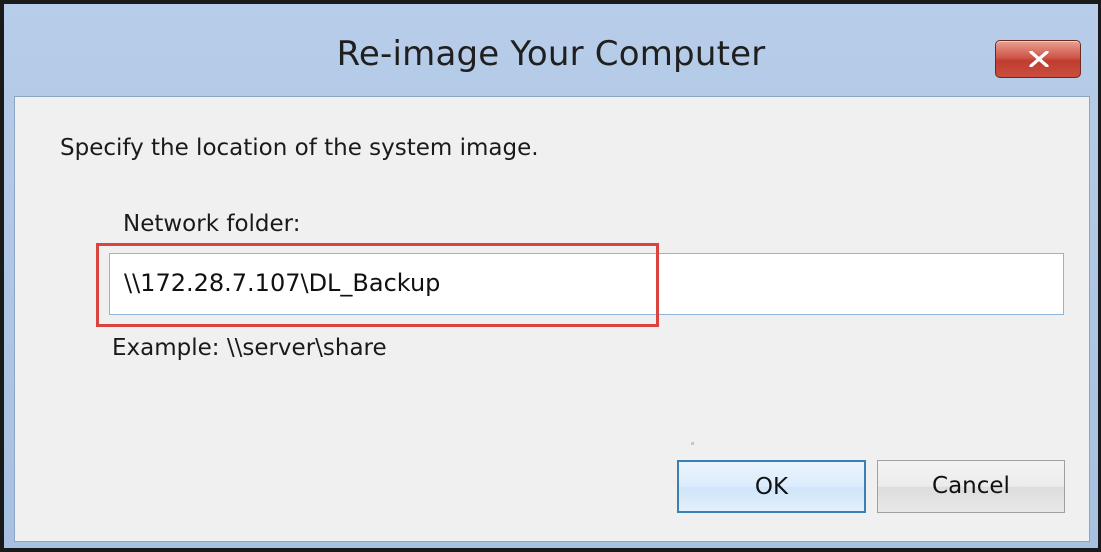 The width and height of the screenshot is (1101, 552). Describe the element at coordinates (212, 224) in the screenshot. I see `network-folder-label: Network folder:` at that location.